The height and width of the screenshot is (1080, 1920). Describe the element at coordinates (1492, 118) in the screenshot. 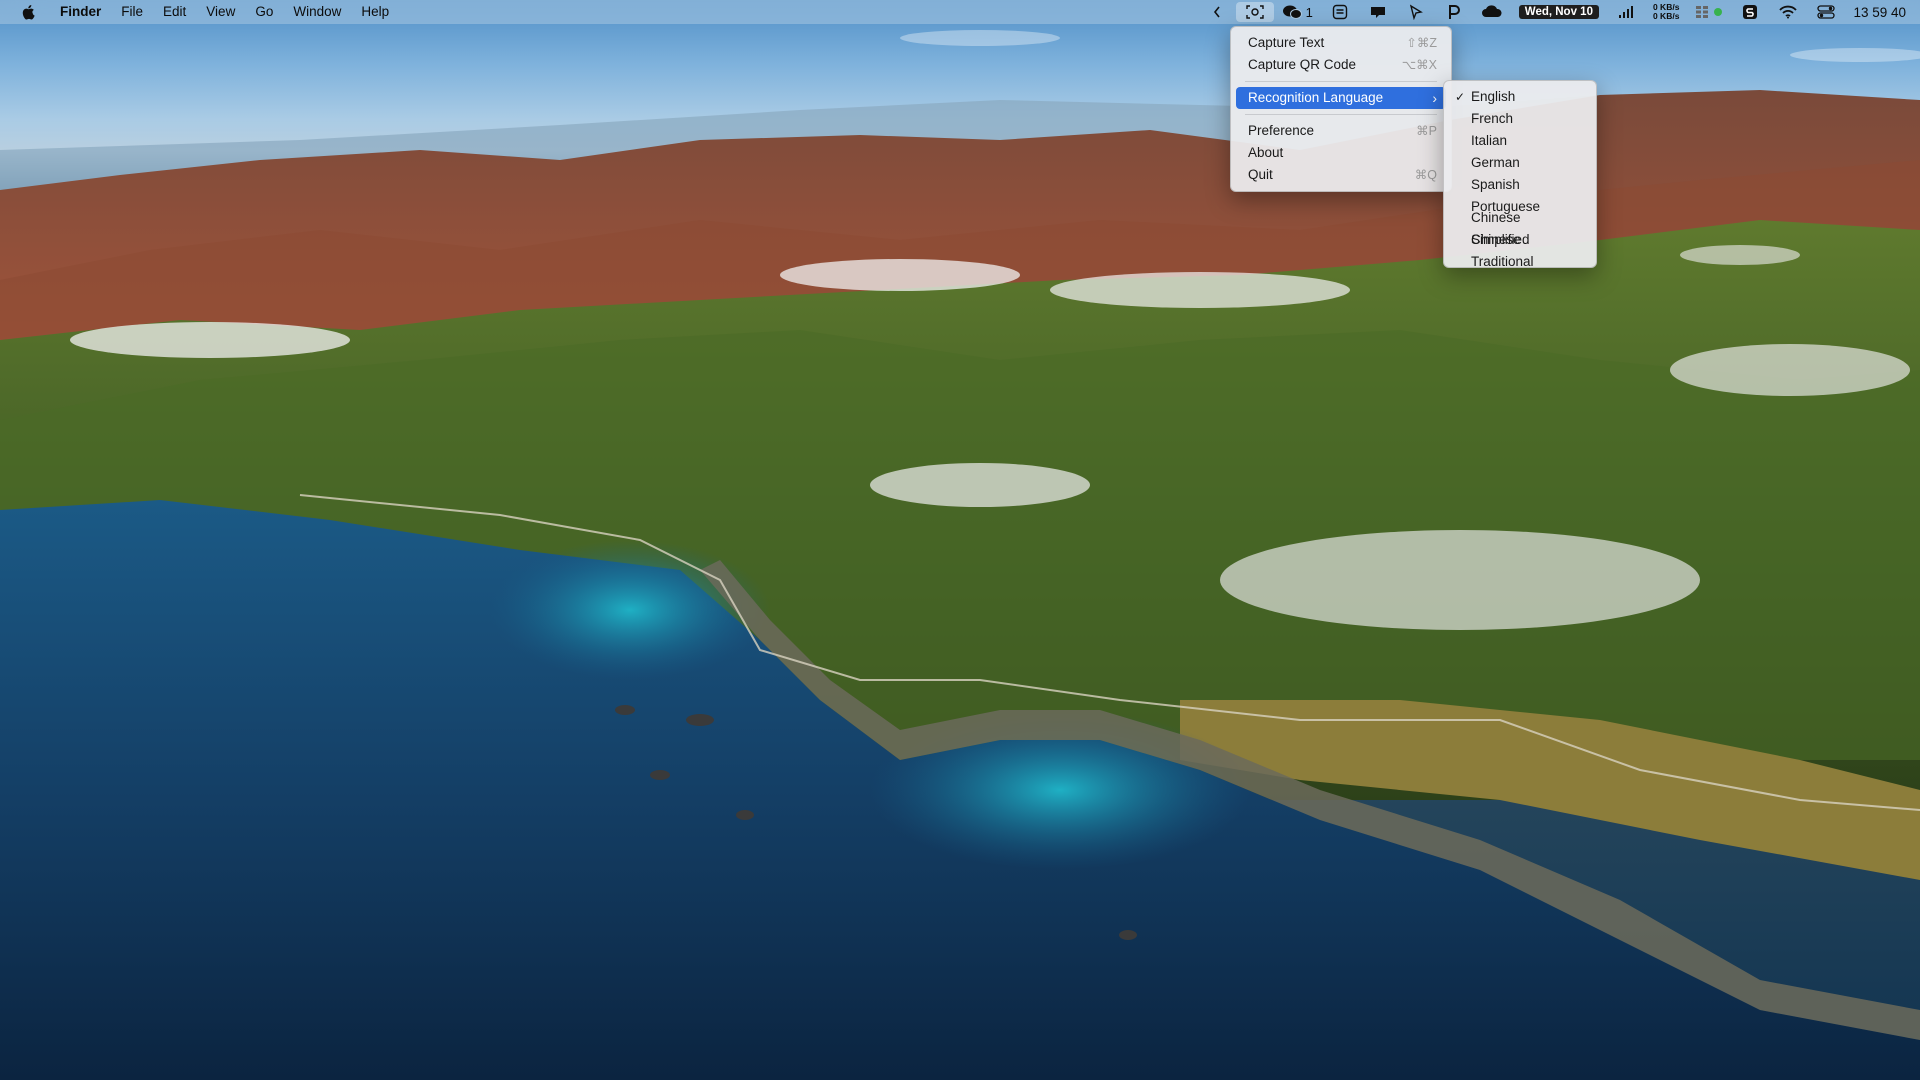

I see `language-label: French` at that location.